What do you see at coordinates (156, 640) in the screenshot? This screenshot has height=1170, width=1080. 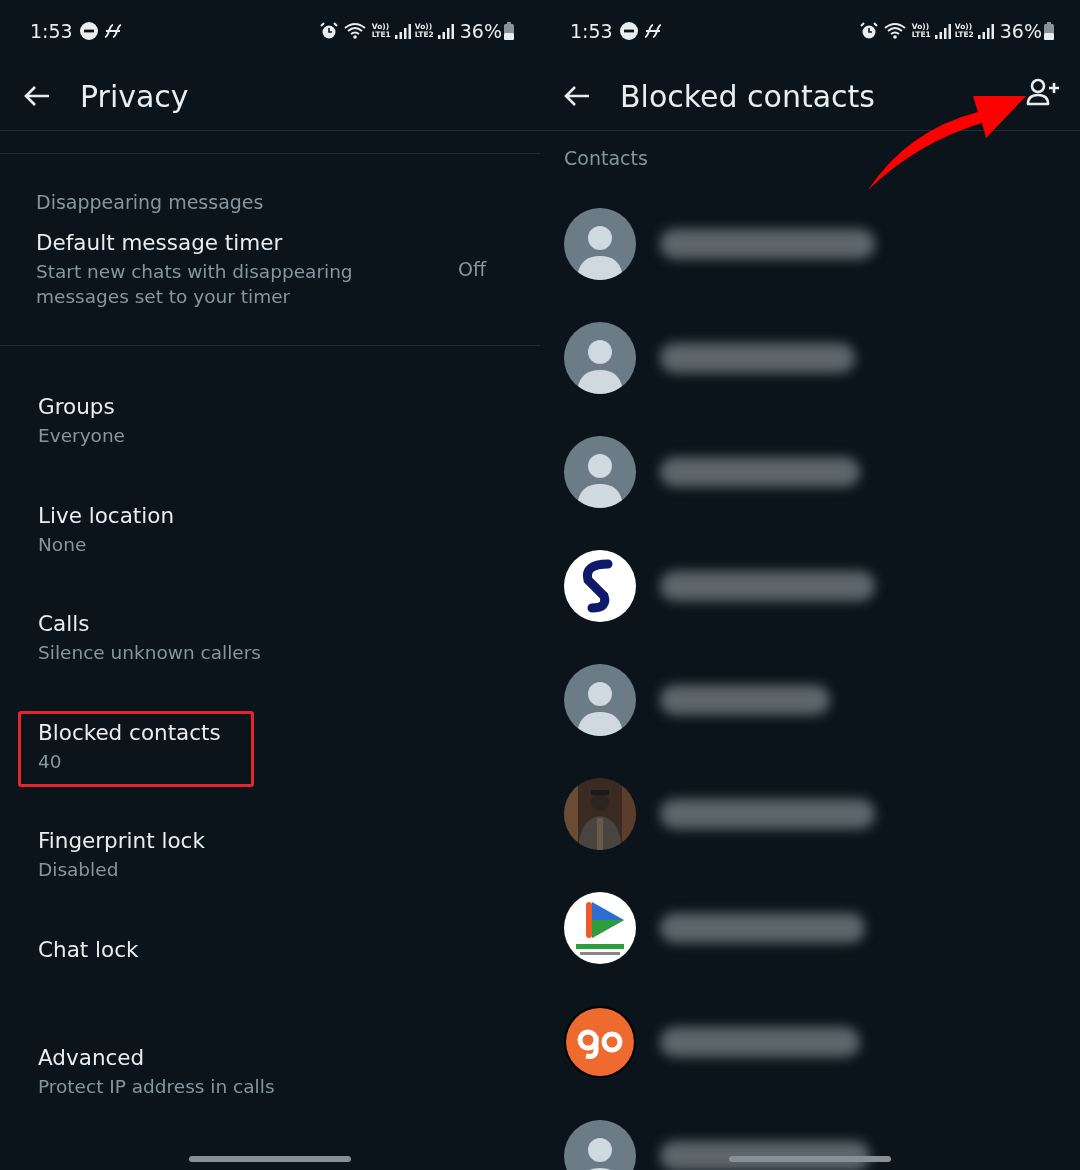 I see `setting-item: Calls Silence unknown callers` at bounding box center [156, 640].